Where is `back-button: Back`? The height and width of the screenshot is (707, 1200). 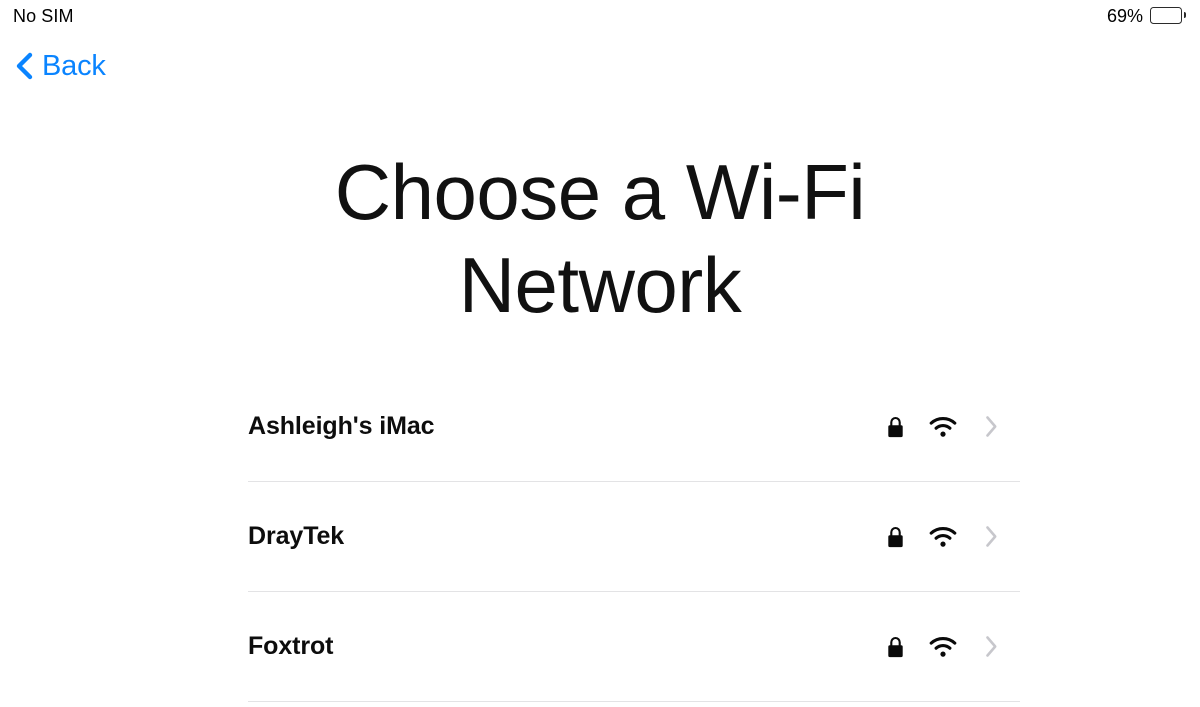 back-button: Back is located at coordinates (60, 66).